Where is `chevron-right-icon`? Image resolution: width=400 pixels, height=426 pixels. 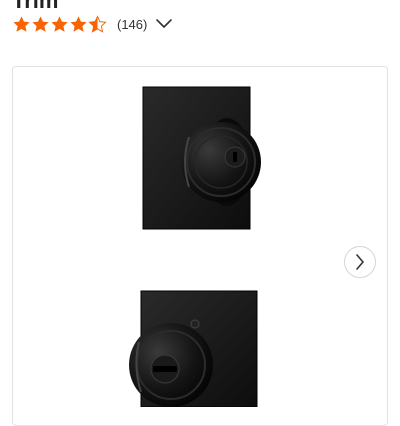
chevron-right-icon is located at coordinates (360, 262).